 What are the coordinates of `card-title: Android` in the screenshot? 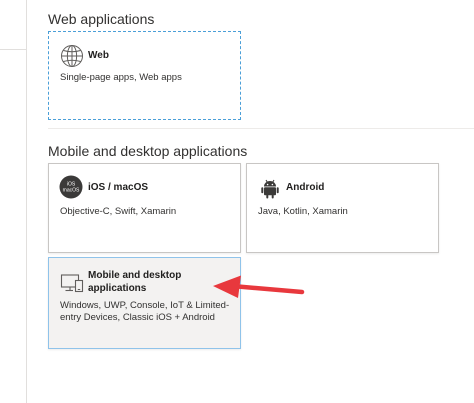 It's located at (305, 187).